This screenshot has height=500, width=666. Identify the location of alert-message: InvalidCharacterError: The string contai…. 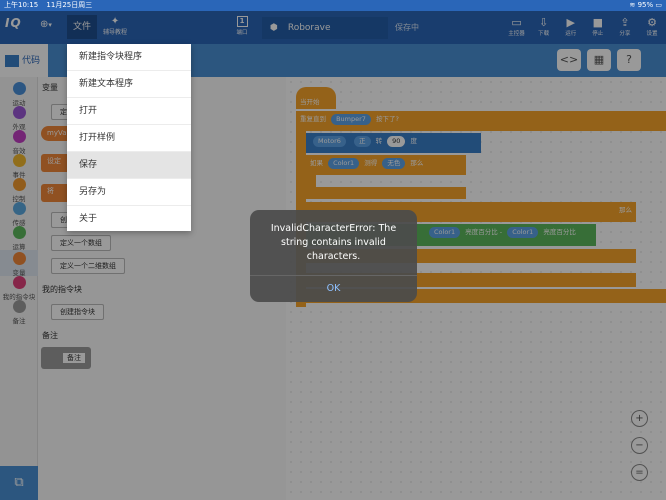
(333, 242).